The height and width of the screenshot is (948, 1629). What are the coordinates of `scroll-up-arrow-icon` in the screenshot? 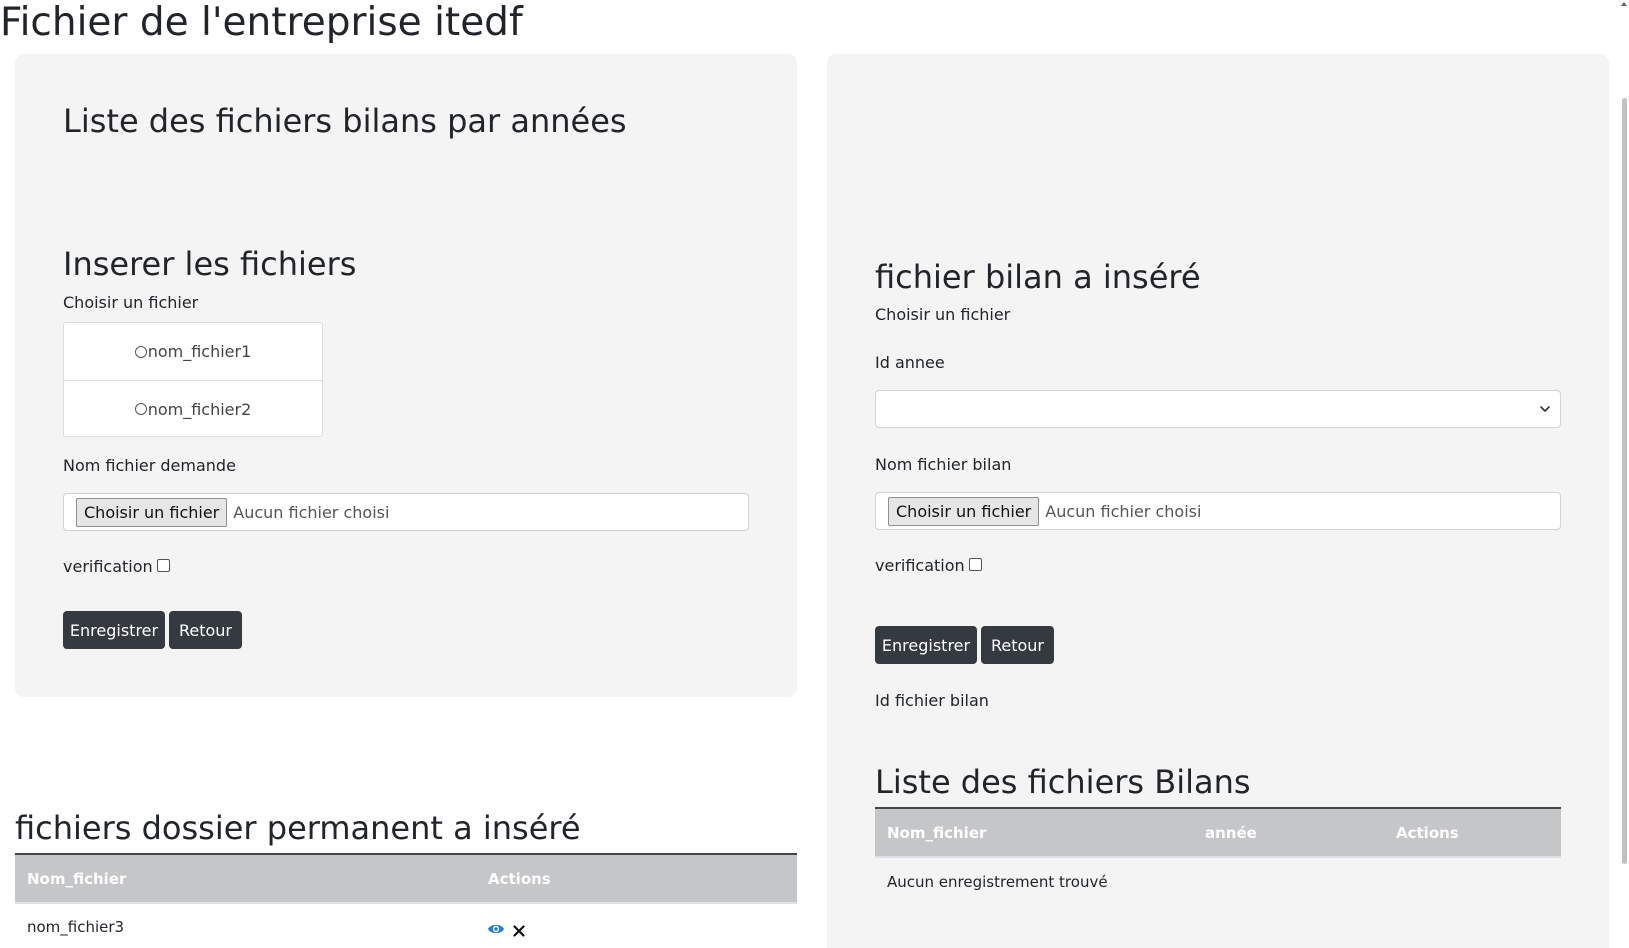 It's located at (1624, 4).